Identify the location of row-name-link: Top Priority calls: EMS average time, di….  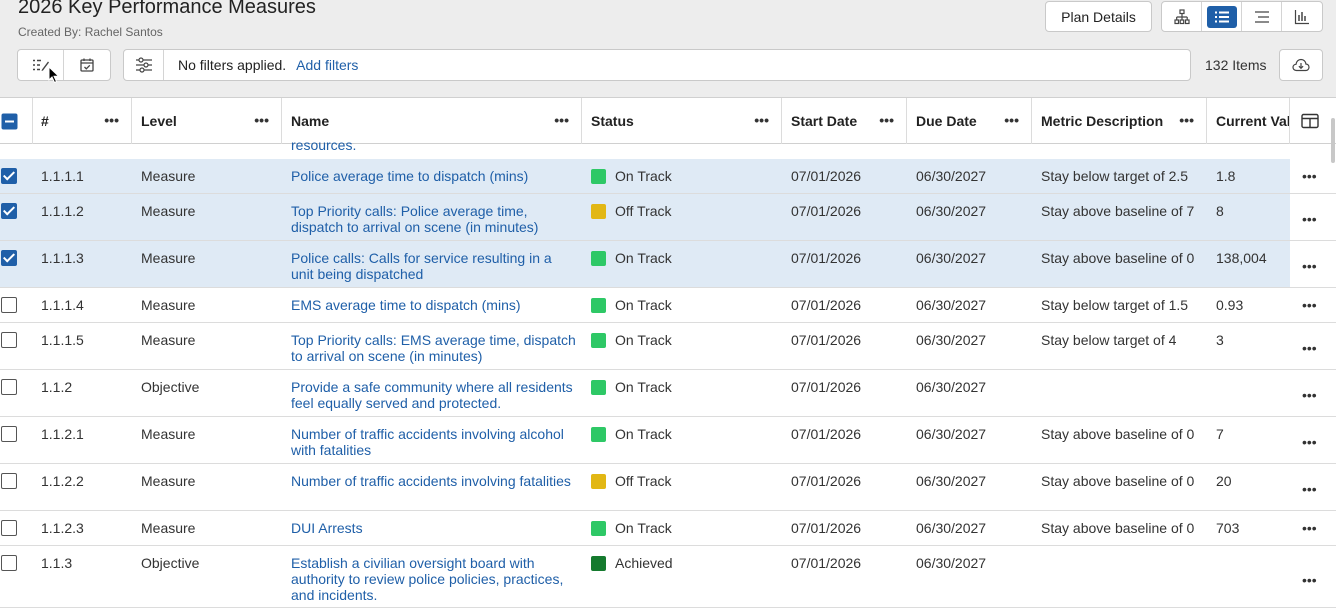
(433, 348).